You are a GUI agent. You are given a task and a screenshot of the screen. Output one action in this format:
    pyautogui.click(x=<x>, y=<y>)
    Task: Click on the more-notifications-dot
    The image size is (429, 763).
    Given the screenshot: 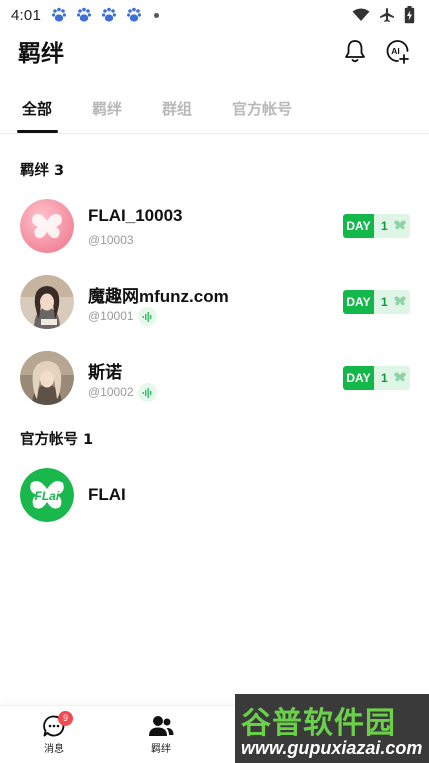 What is the action you would take?
    pyautogui.click(x=156, y=15)
    